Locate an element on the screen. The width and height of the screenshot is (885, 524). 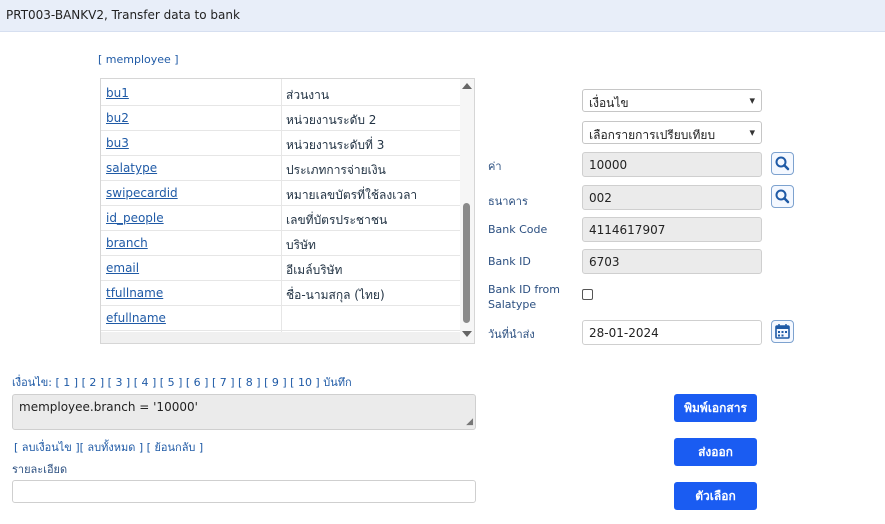
list-item: email อีเมล์บริษัท is located at coordinates (281, 268).